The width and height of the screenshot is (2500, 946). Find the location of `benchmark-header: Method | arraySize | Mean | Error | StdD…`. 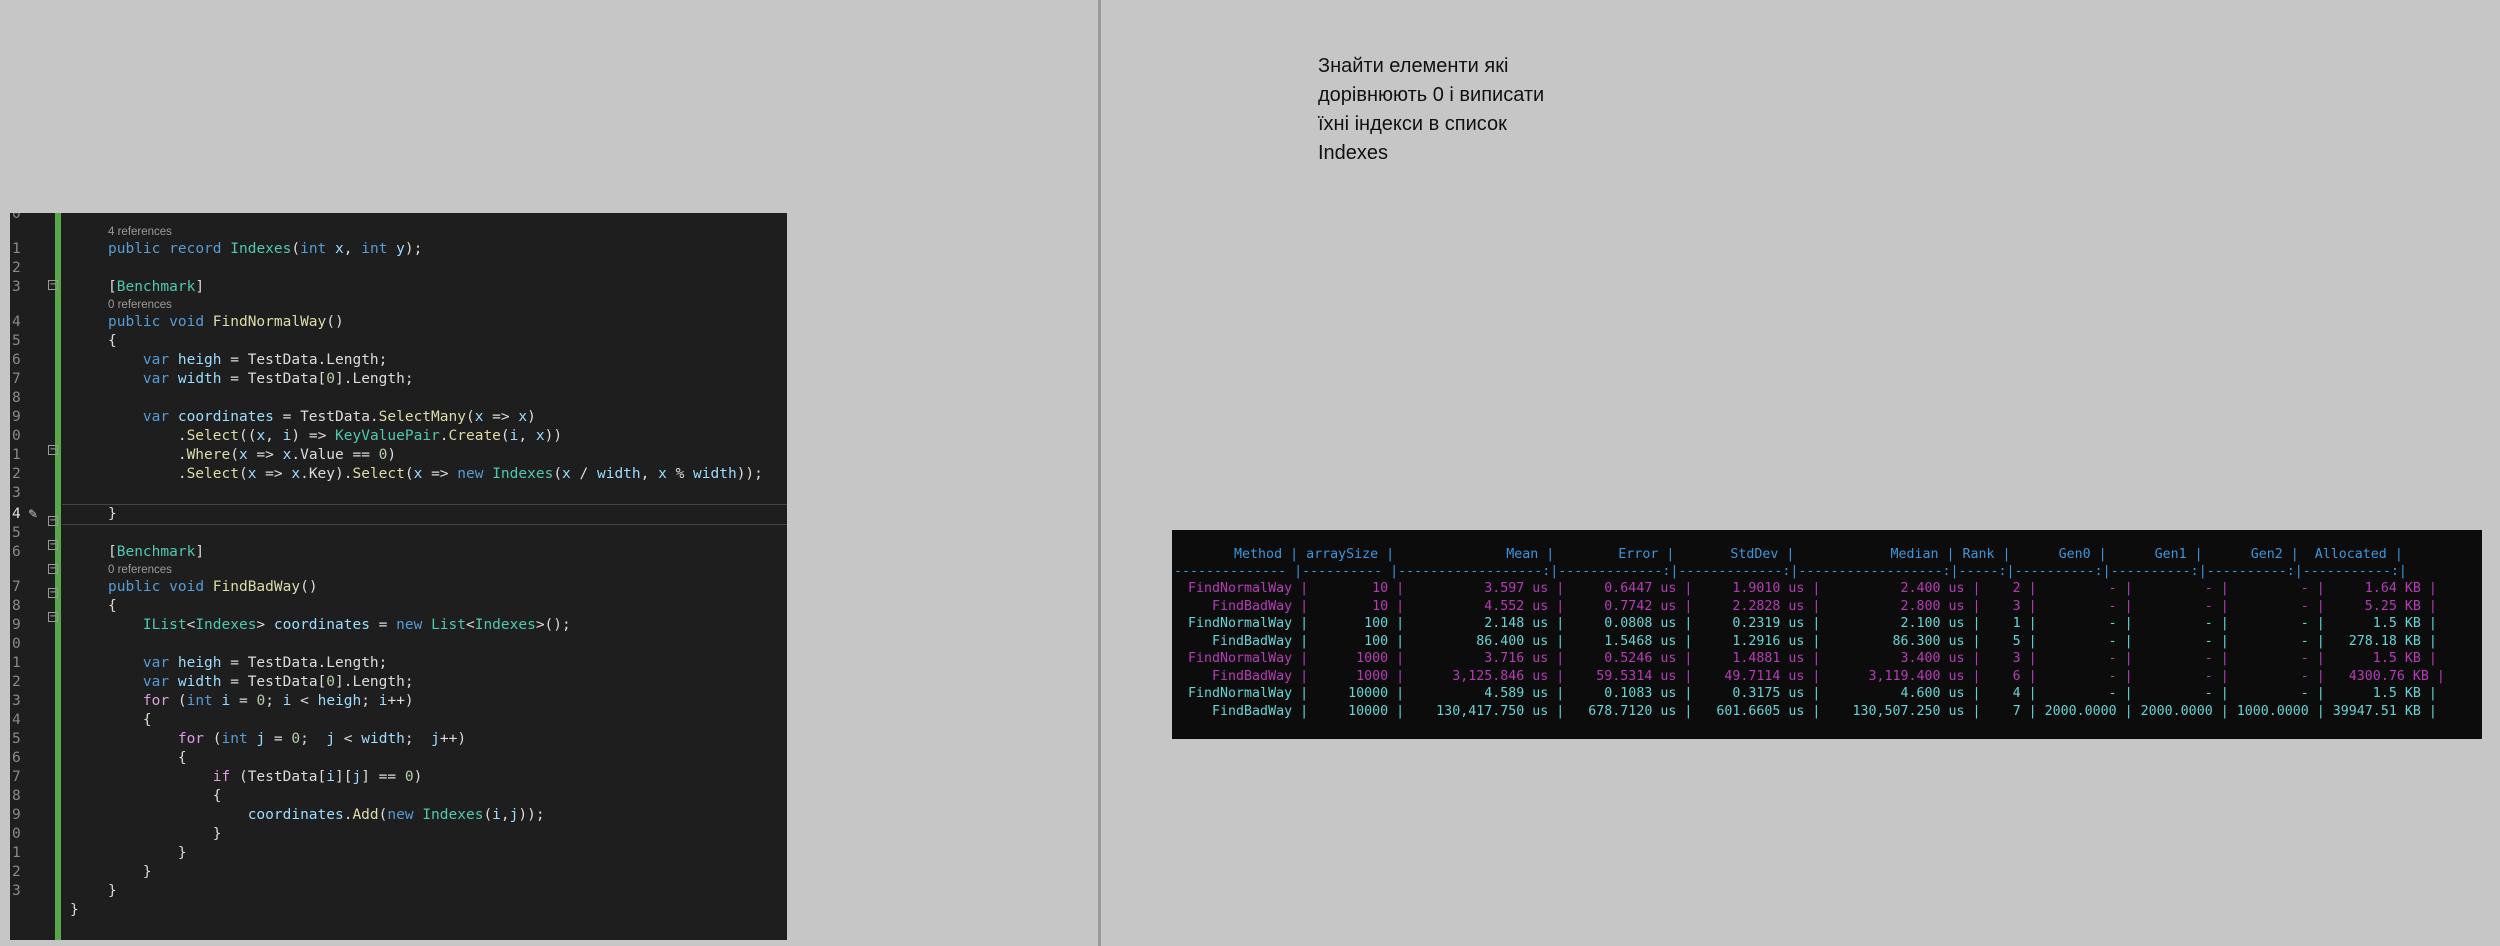

benchmark-header: Method | arraySize | Mean | Error | StdD… is located at coordinates (1790, 554).